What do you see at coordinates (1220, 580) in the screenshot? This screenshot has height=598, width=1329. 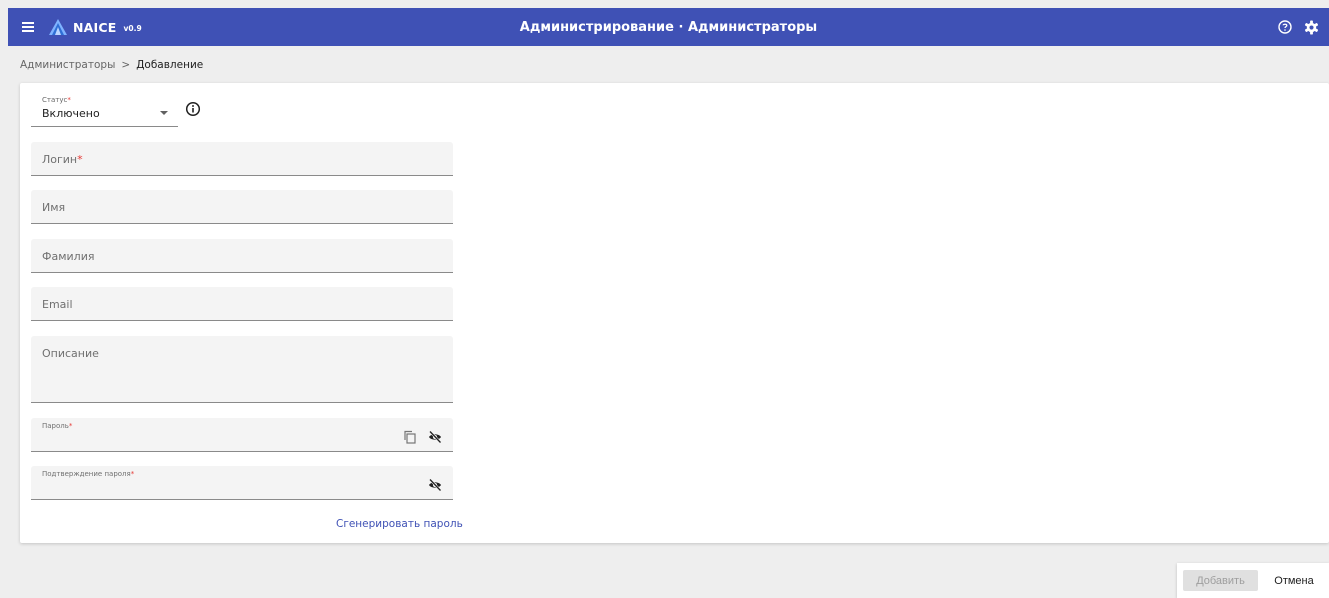 I see `add-button: Добавить` at bounding box center [1220, 580].